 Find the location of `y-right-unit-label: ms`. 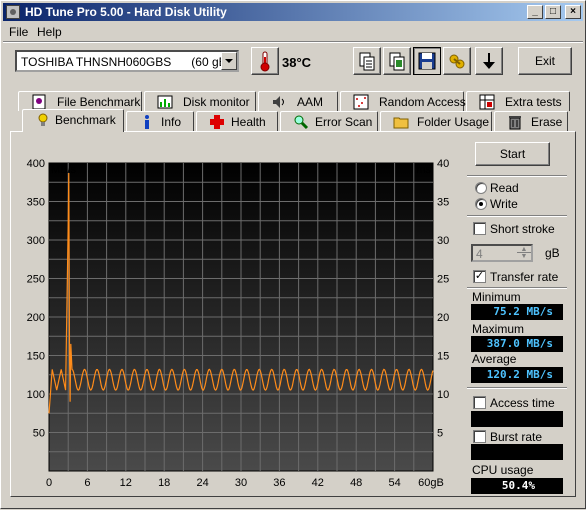

y-right-unit-label: ms is located at coordinates (423, 170).